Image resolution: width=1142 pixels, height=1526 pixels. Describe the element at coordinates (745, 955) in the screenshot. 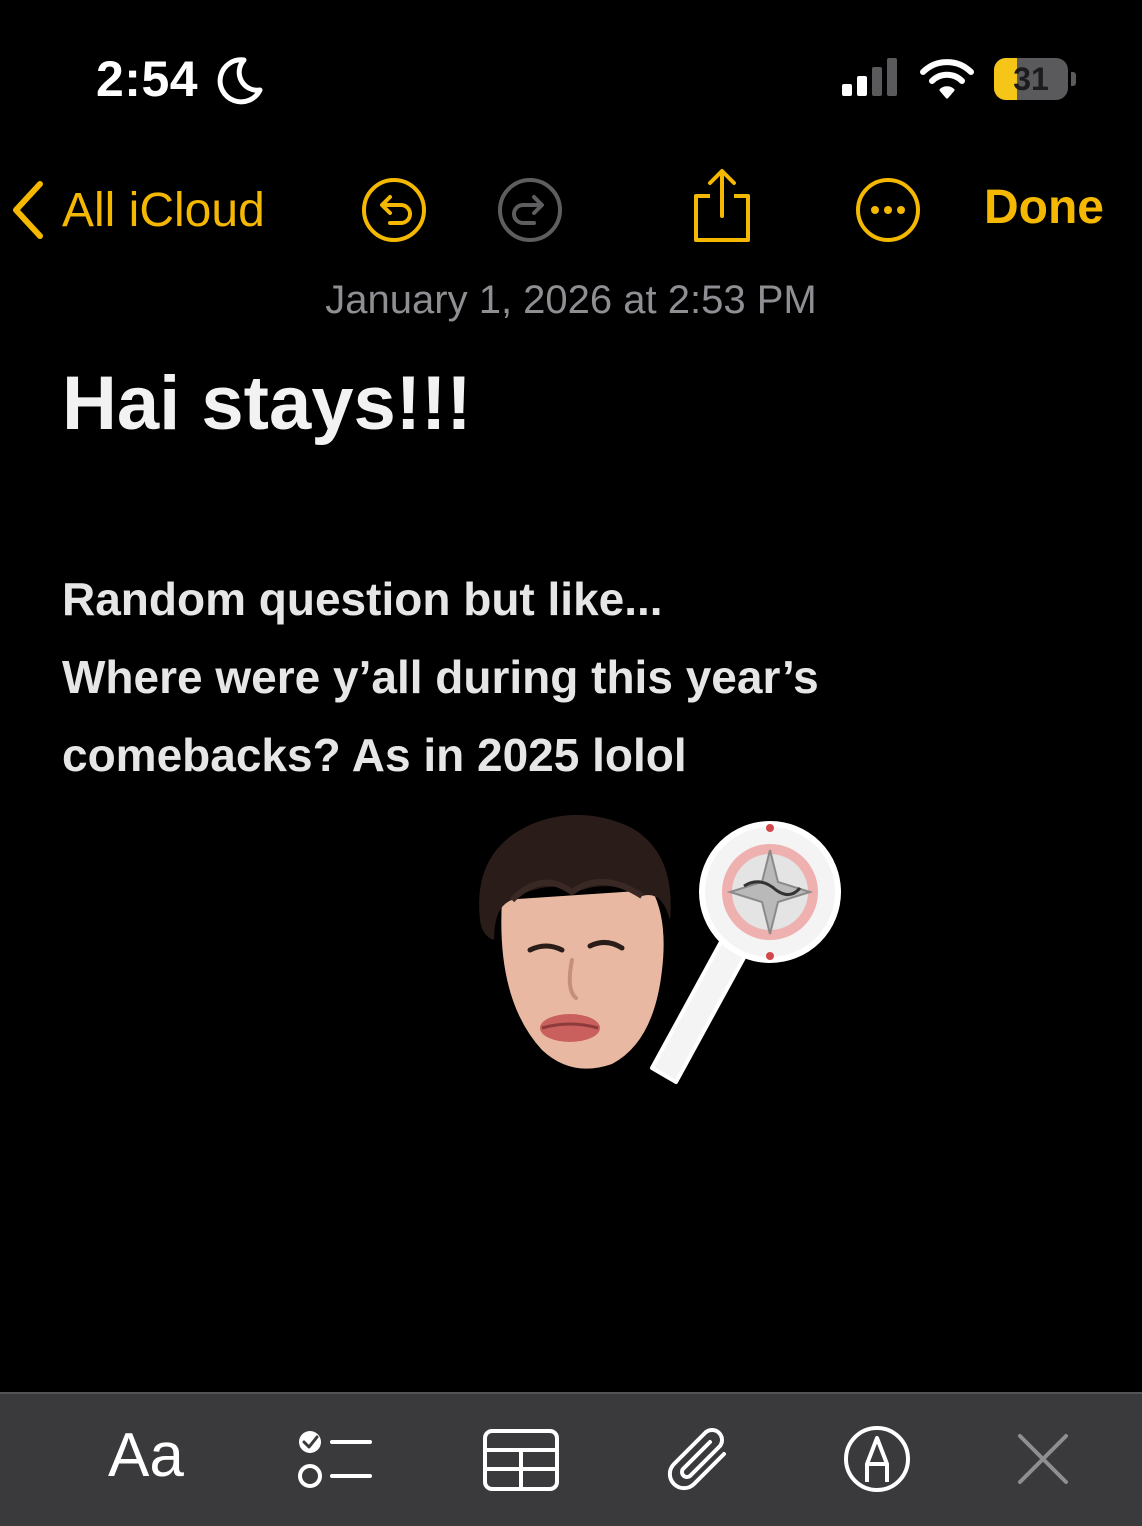

I see `lightstick-sticker` at that location.